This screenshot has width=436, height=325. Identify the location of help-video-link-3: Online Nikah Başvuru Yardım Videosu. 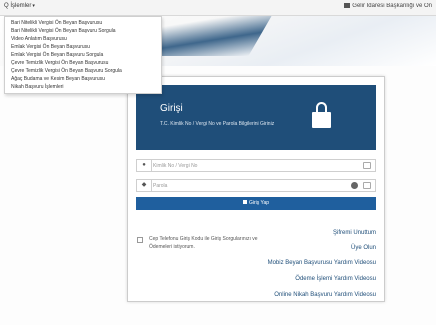
(325, 295).